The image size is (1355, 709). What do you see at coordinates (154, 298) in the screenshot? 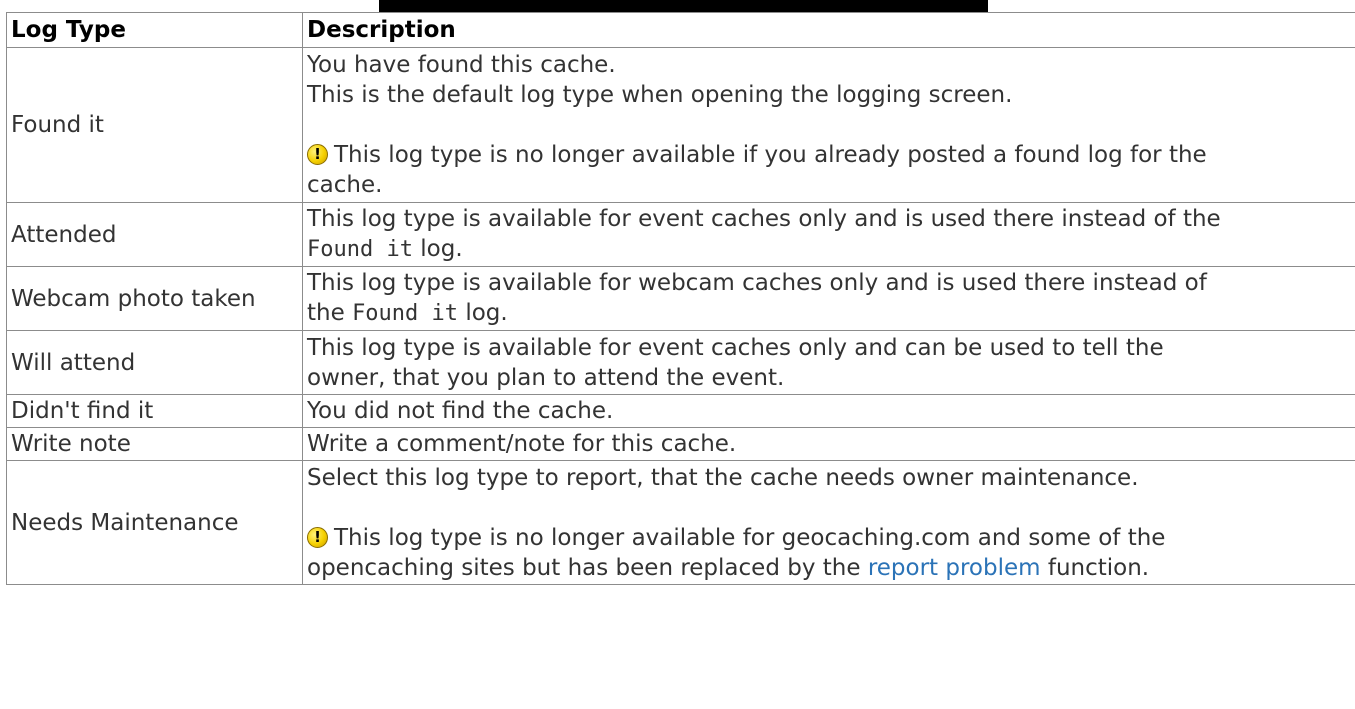
I see `log-type-webcam: Webcam photo taken` at bounding box center [154, 298].